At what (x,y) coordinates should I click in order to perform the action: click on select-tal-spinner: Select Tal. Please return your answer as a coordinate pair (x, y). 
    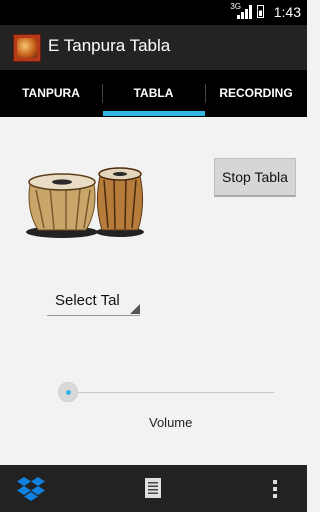
    Looking at the image, I should click on (93, 302).